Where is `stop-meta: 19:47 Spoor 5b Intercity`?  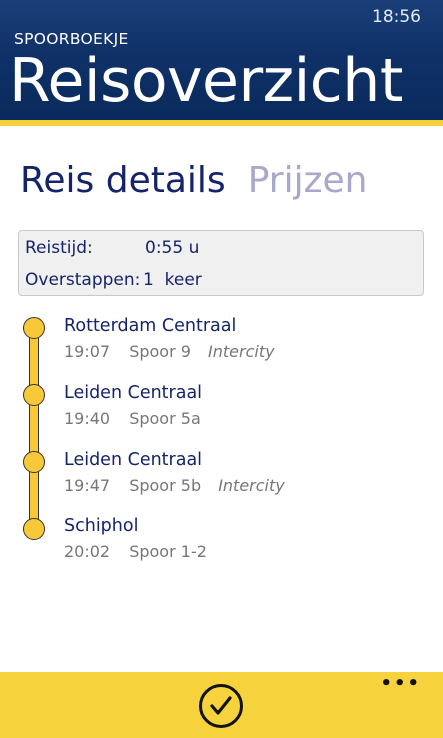
stop-meta: 19:47 Spoor 5b Intercity is located at coordinates (181, 485).